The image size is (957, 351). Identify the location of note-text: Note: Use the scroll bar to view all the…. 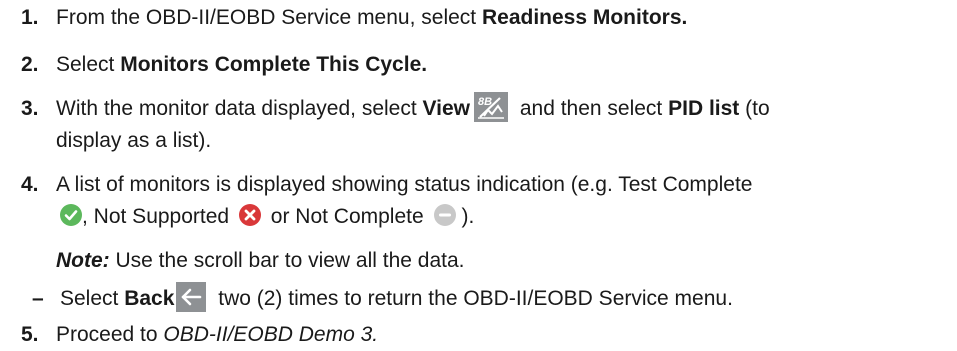
(260, 260).